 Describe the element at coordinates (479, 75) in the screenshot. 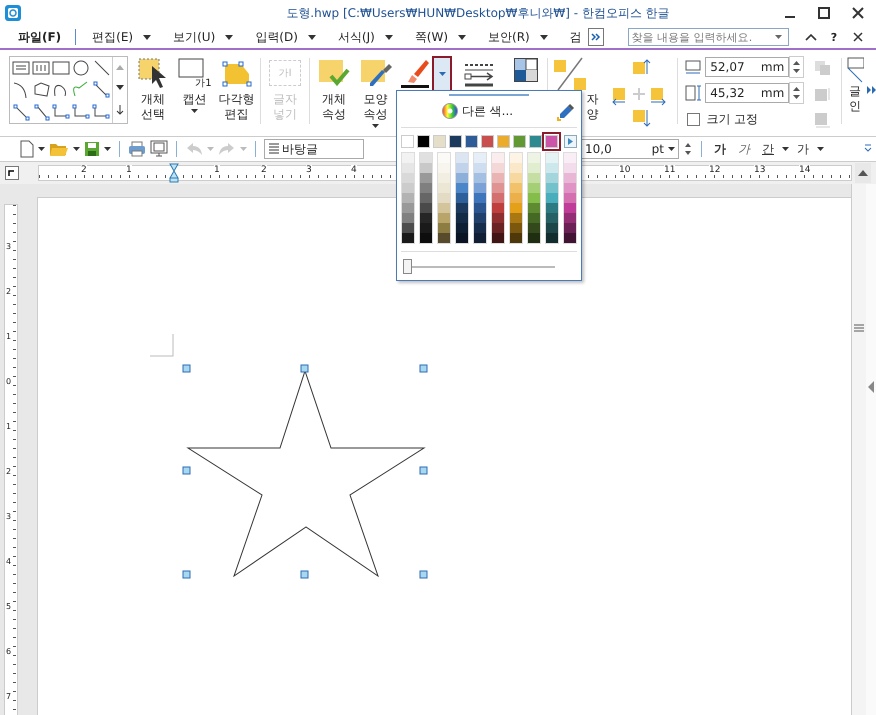

I see `line-style-icon` at that location.